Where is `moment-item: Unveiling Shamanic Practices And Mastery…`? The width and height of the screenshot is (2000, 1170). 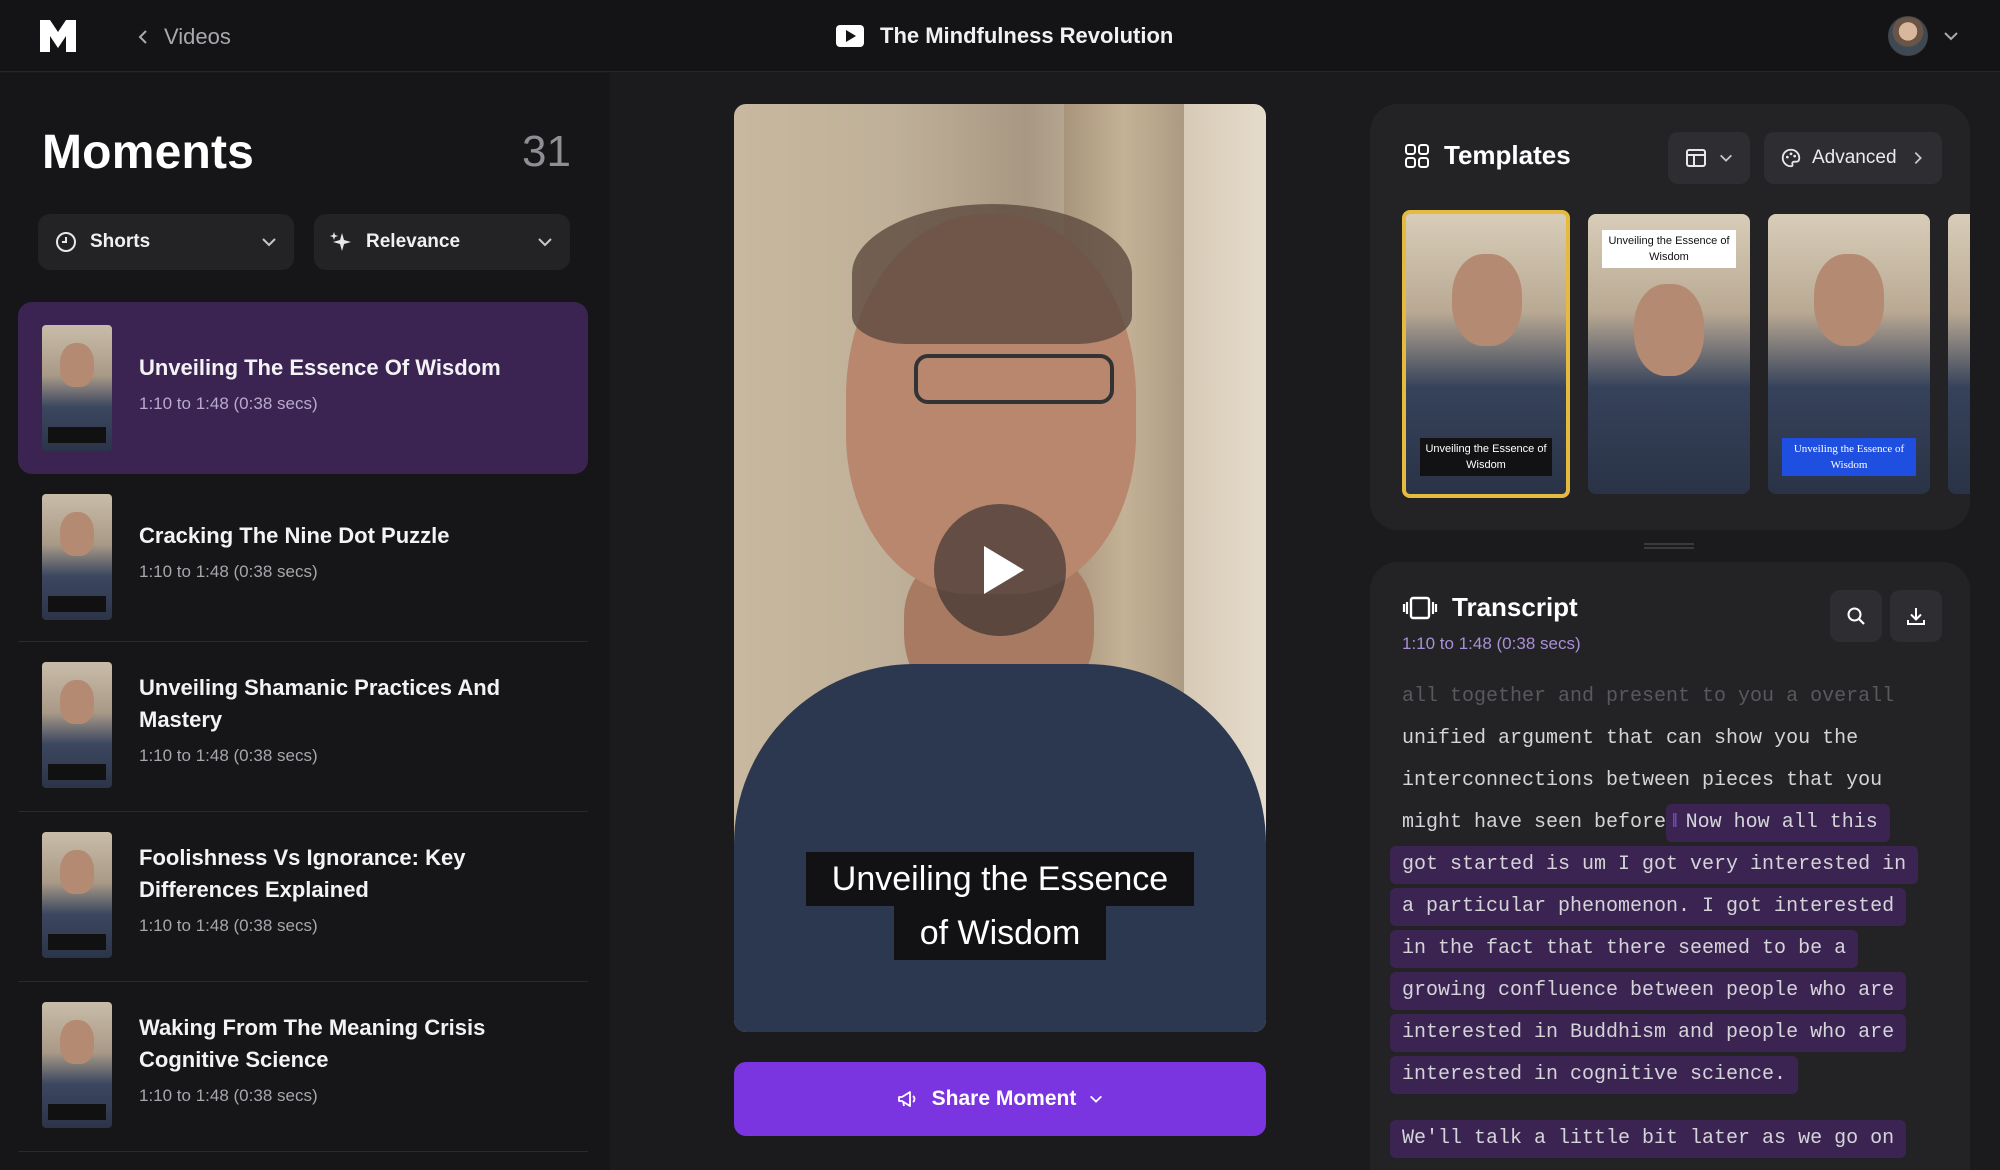 moment-item: Unveiling Shamanic Practices And Mastery… is located at coordinates (303, 727).